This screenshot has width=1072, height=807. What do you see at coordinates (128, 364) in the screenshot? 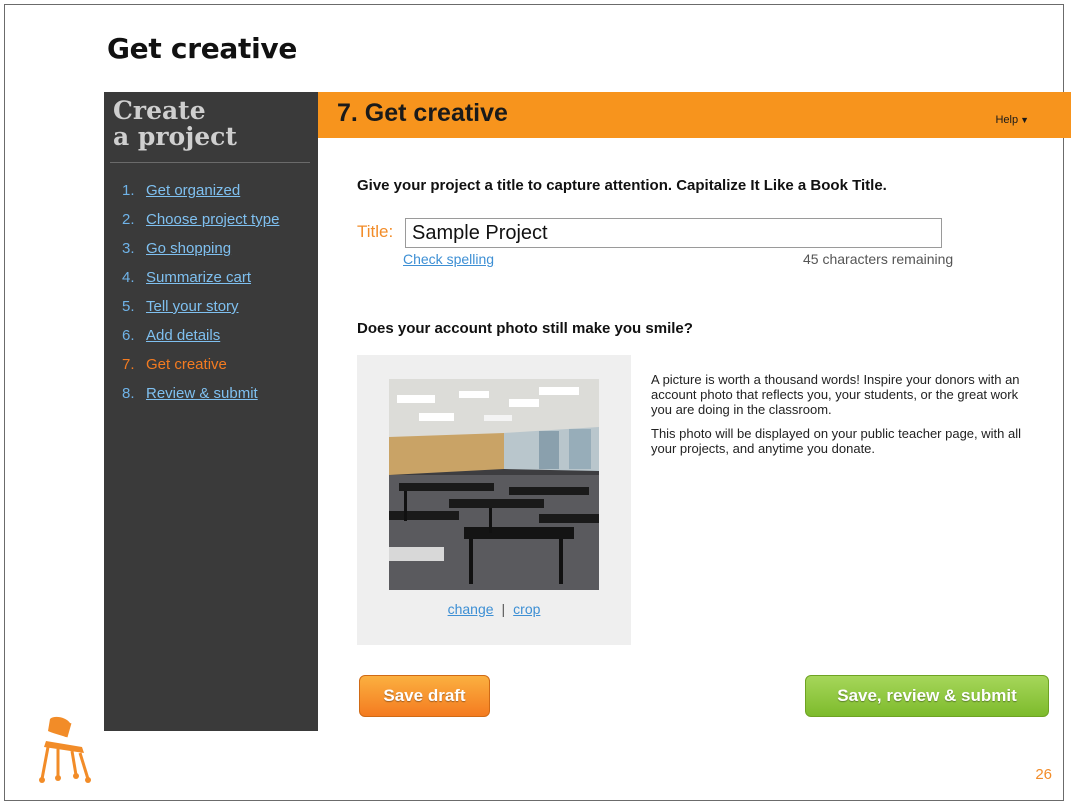
I see `step-number: 7.` at bounding box center [128, 364].